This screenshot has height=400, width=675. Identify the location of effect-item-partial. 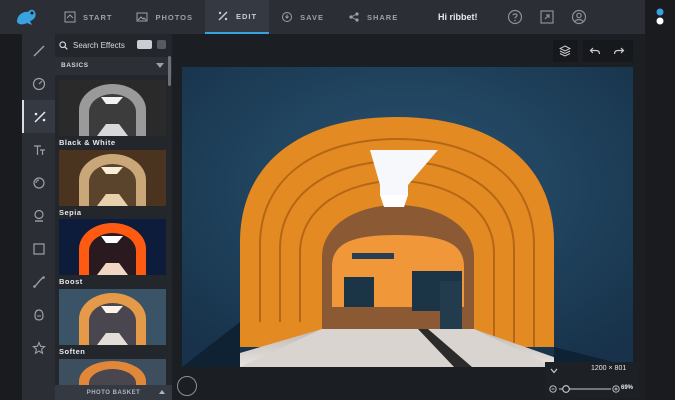
(112, 372).